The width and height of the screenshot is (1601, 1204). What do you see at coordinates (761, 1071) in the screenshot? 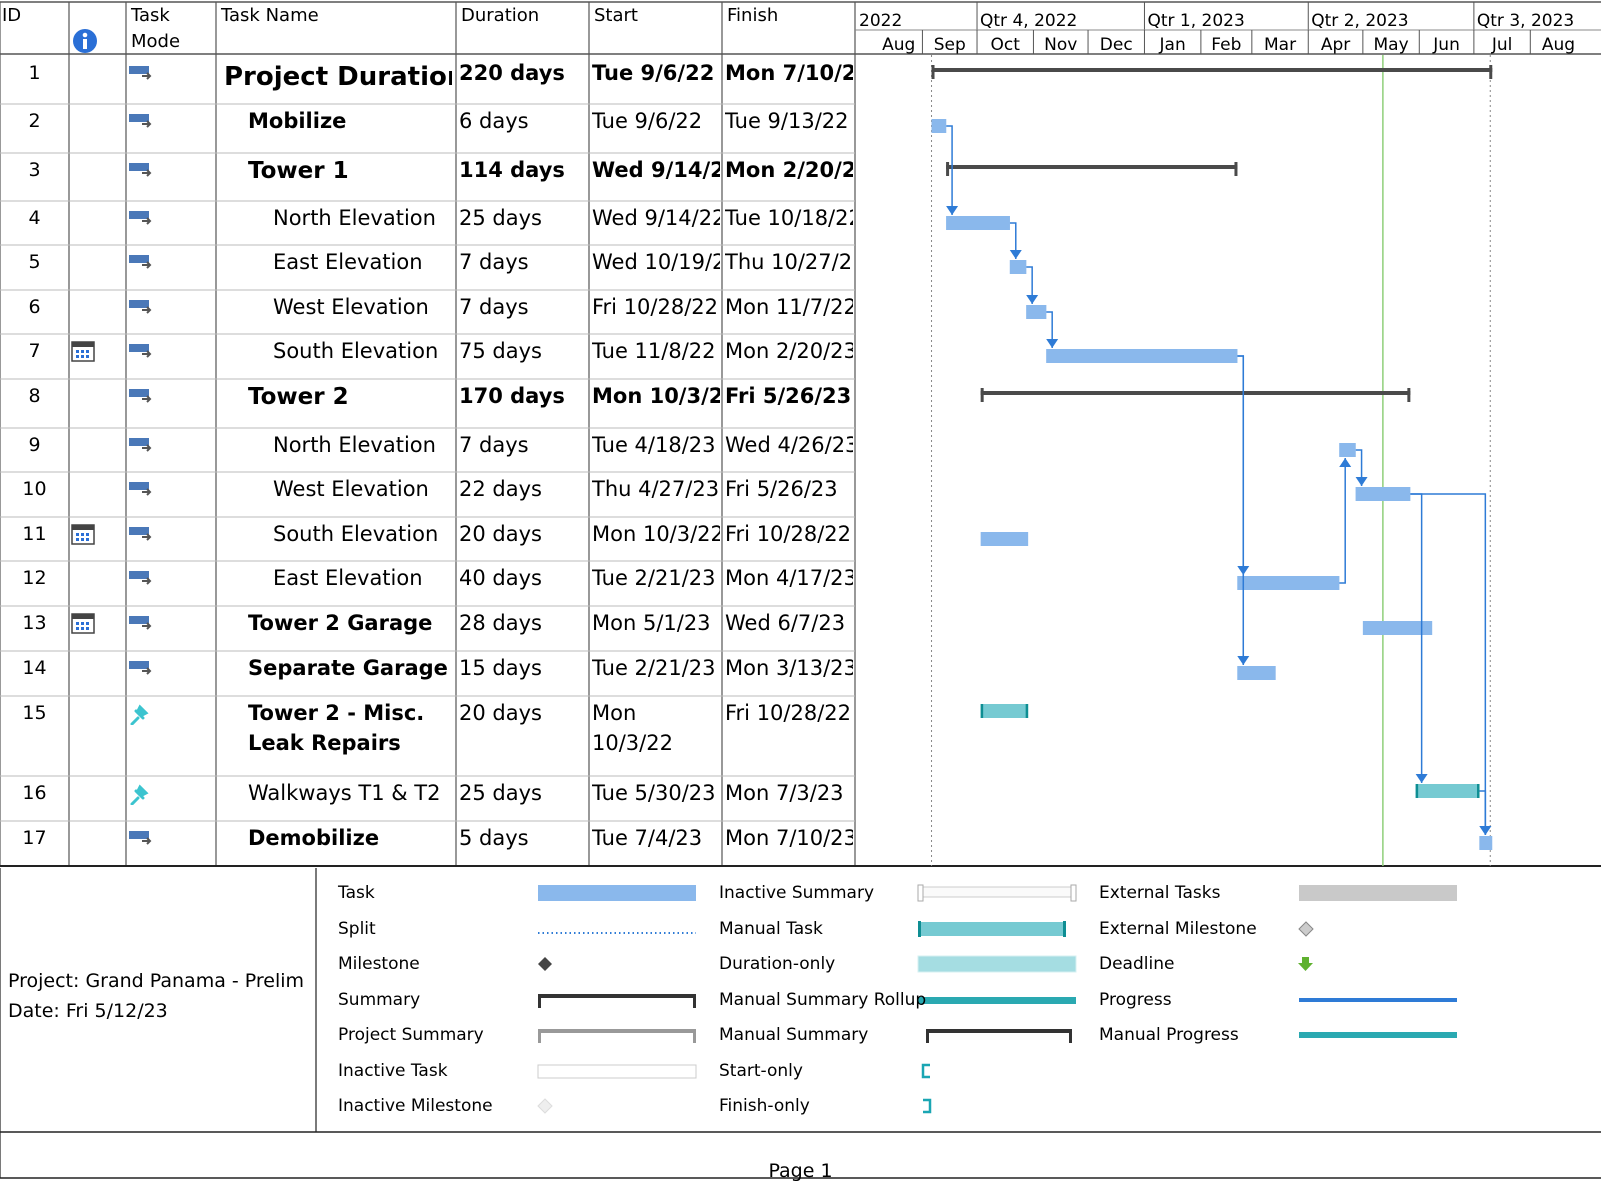
I see `legend-label: Start-only` at bounding box center [761, 1071].